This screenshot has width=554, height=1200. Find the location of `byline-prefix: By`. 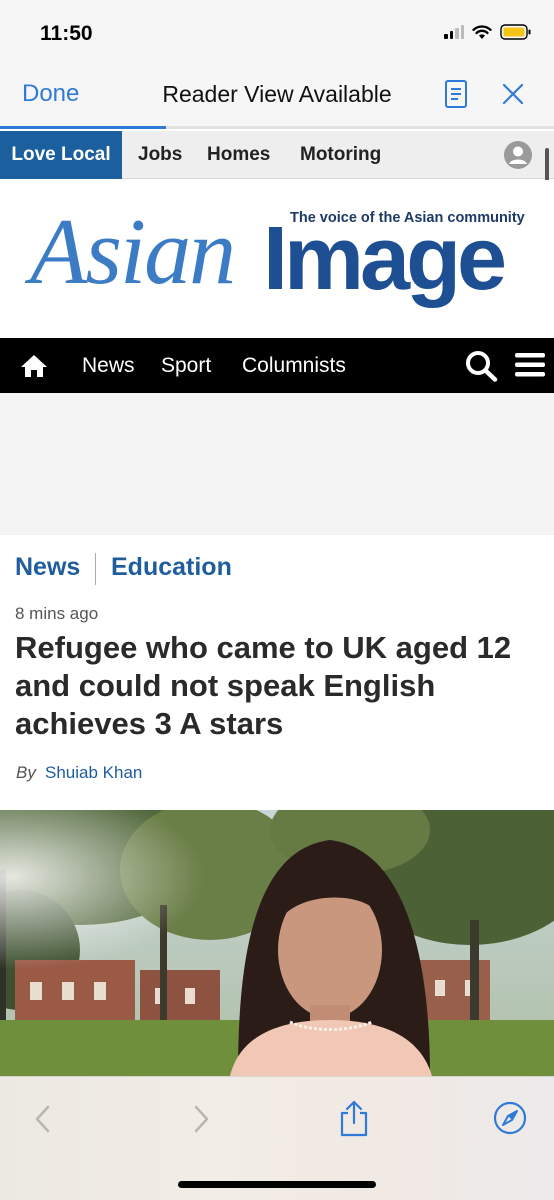

byline-prefix: By is located at coordinates (26, 772).